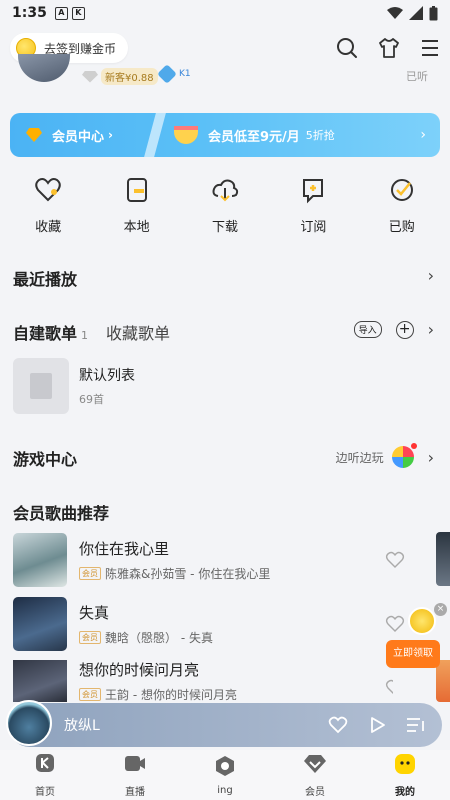  What do you see at coordinates (433, 12) in the screenshot?
I see `battery-icon` at bounding box center [433, 12].